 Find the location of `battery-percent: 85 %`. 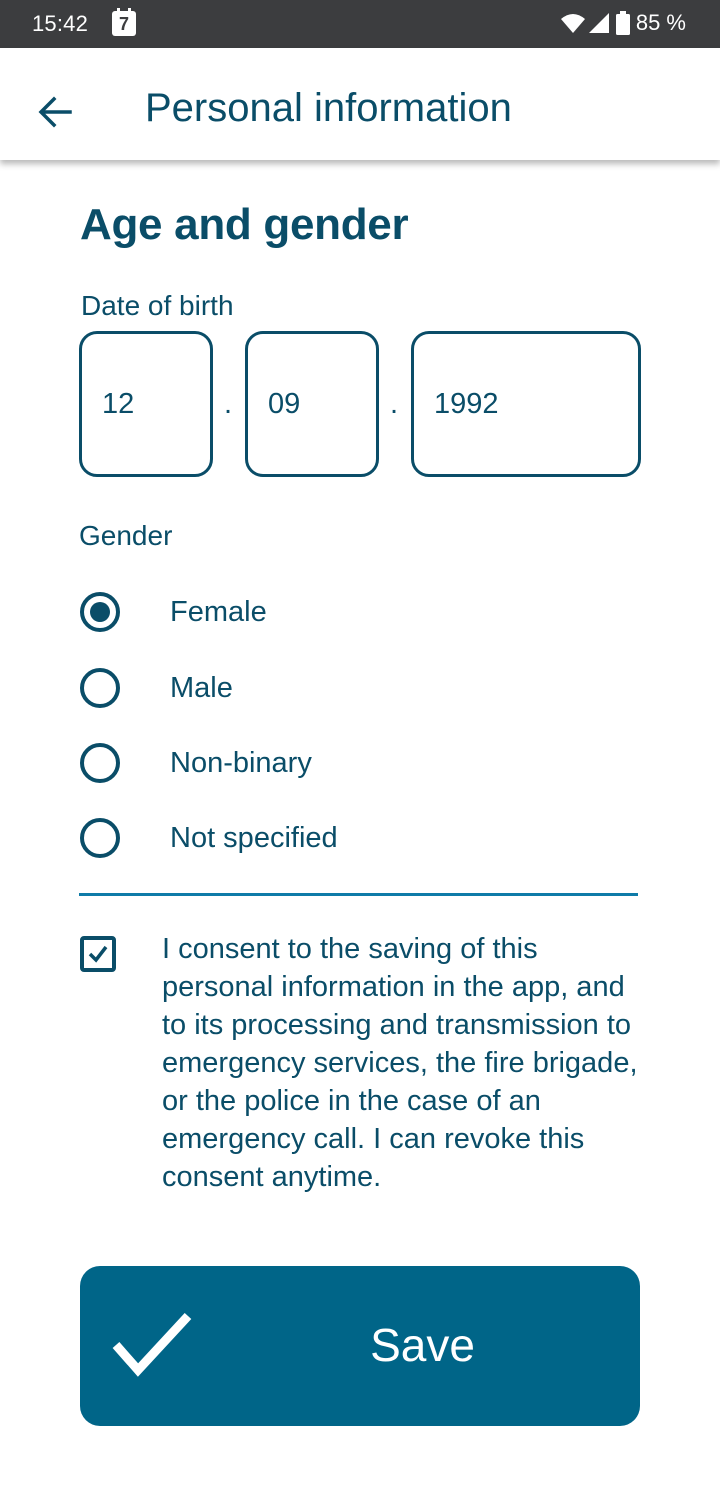

battery-percent: 85 % is located at coordinates (660, 22).